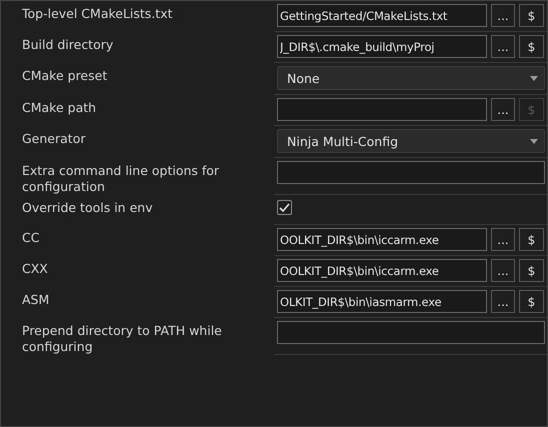 The height and width of the screenshot is (427, 548). I want to click on setting-label: ASM, so click(35, 300).